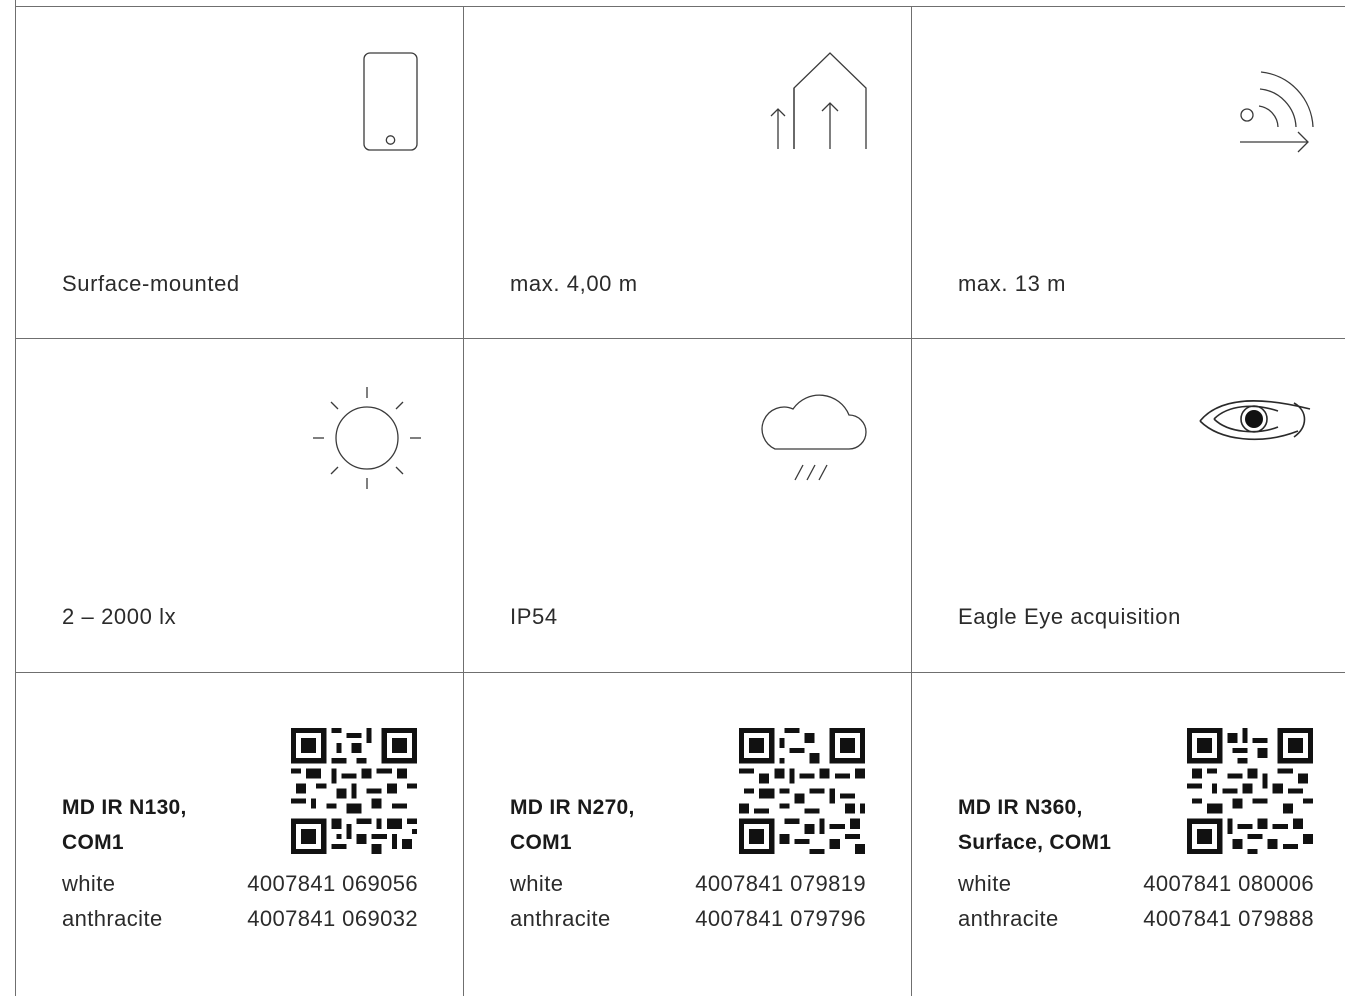 The height and width of the screenshot is (996, 1345). What do you see at coordinates (367, 438) in the screenshot?
I see `sun-icon` at bounding box center [367, 438].